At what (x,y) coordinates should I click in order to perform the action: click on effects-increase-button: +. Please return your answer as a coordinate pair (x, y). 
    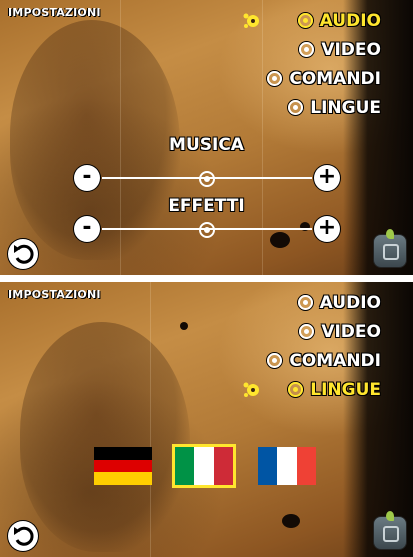
    Looking at the image, I should click on (327, 229).